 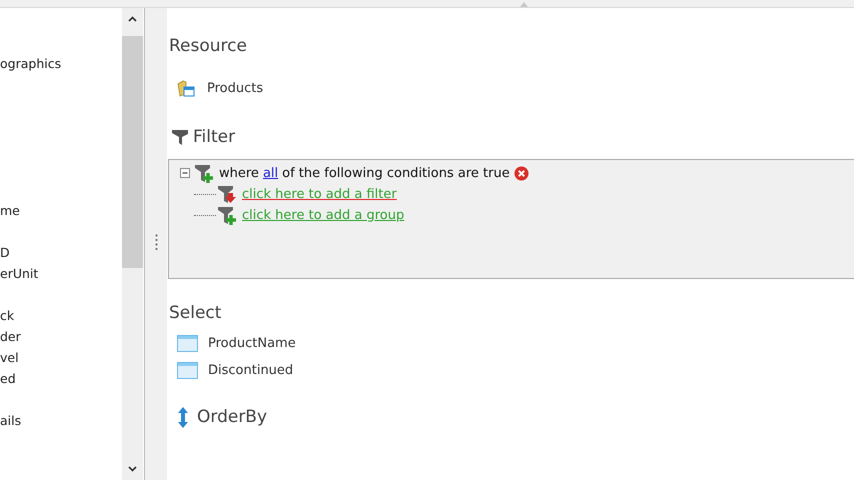 What do you see at coordinates (396, 173) in the screenshot?
I see `condition-text: of the following conditions are true` at bounding box center [396, 173].